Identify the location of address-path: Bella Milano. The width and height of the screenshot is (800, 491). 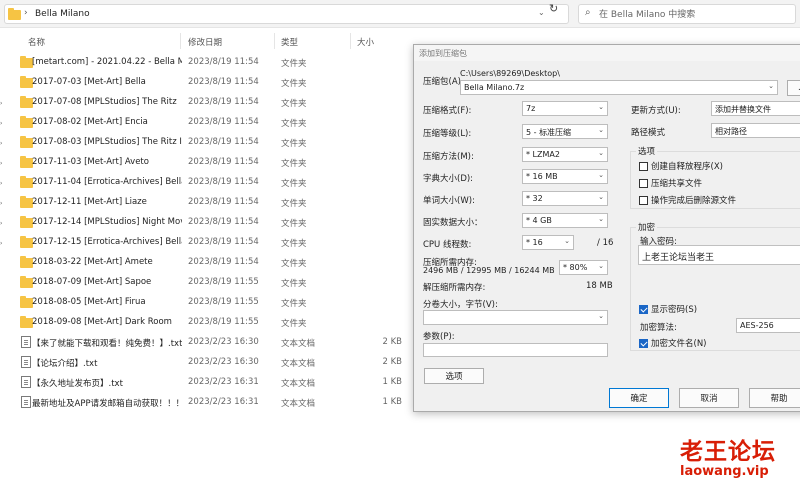
(62, 14).